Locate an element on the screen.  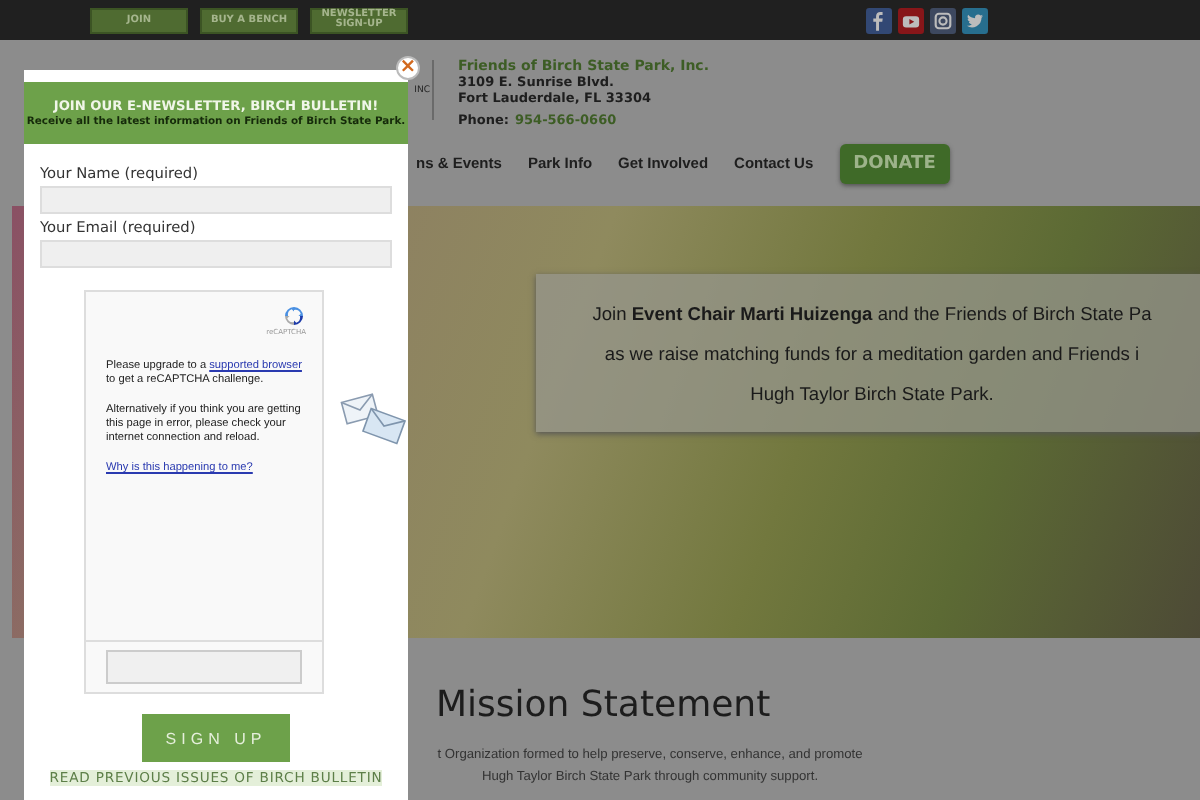
caption-text: as we raise matching funds for a meditation garden and Friends i is located at coordinates (872, 354).